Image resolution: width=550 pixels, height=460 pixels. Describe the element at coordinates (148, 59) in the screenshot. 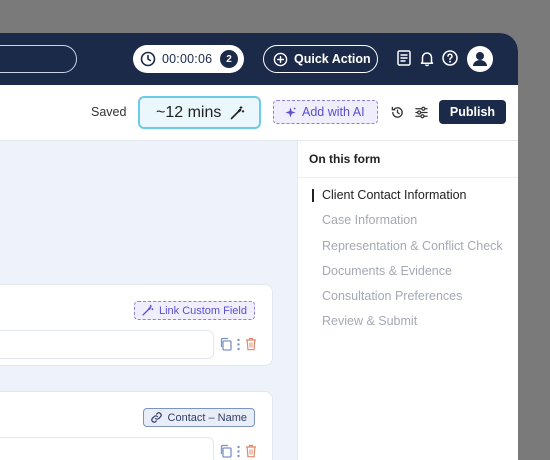

I see `clock-icon` at that location.